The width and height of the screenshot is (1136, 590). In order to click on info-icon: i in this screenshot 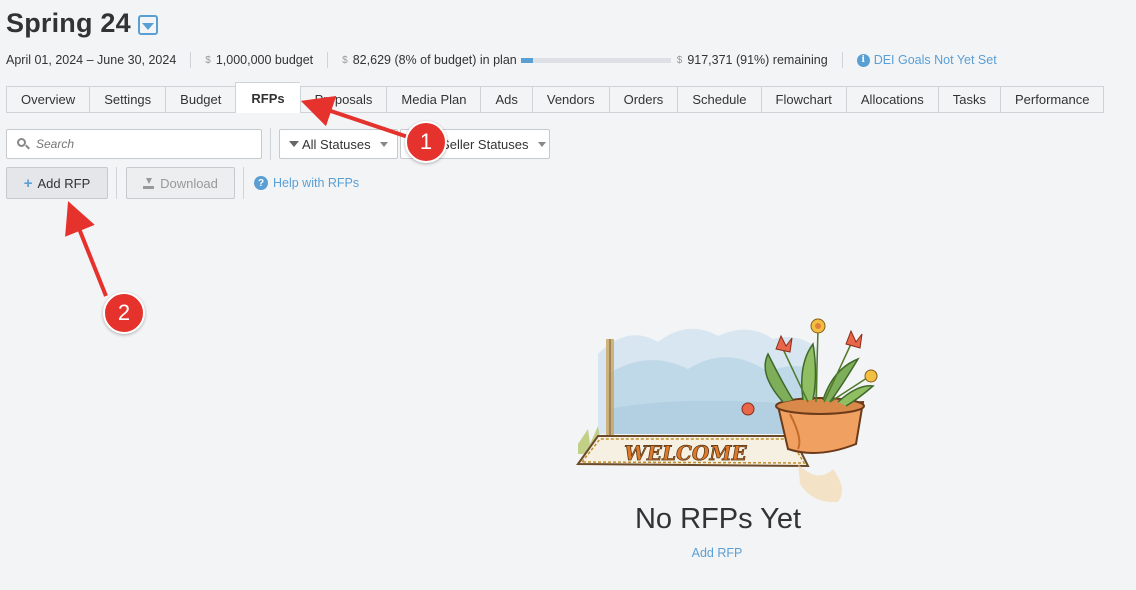, I will do `click(863, 60)`.